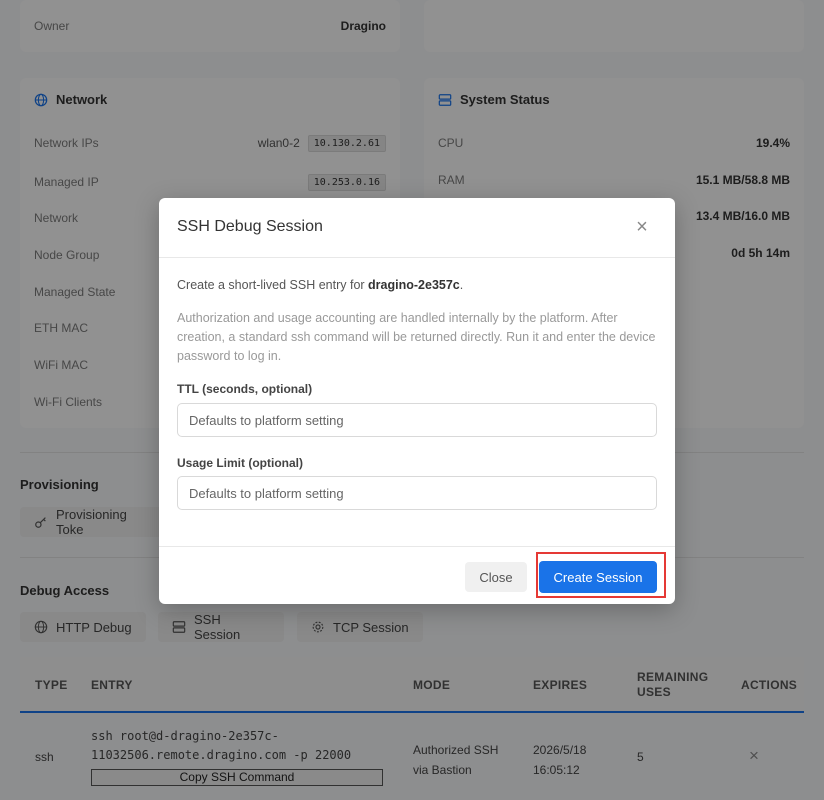 This screenshot has width=824, height=800. Describe the element at coordinates (642, 228) in the screenshot. I see `close-icon: ×` at that location.